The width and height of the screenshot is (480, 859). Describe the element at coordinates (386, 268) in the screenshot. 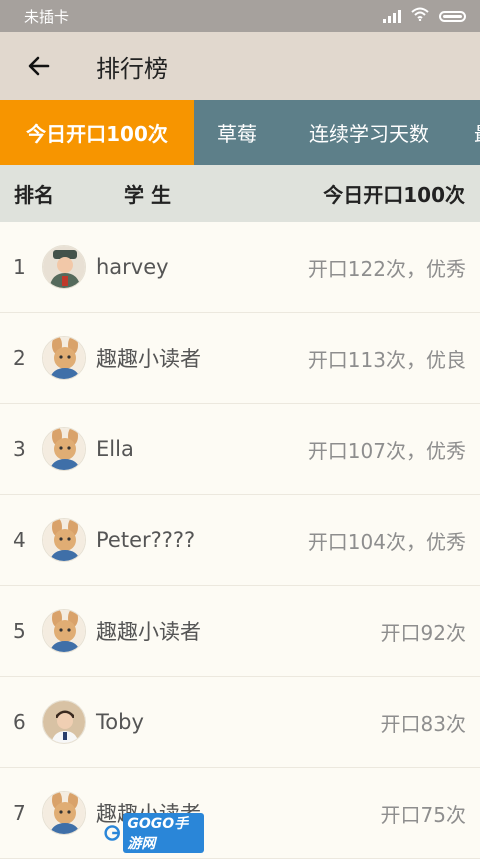

I see `speak-count: 开口122次，优秀` at that location.